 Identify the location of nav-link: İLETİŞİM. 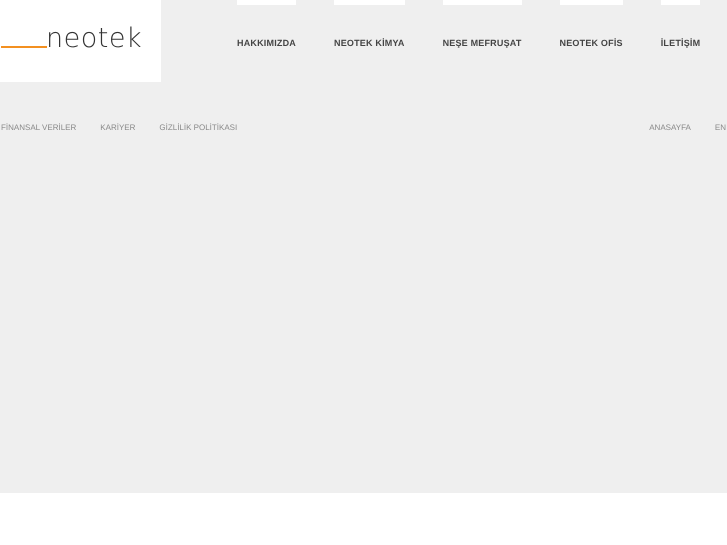
(680, 43).